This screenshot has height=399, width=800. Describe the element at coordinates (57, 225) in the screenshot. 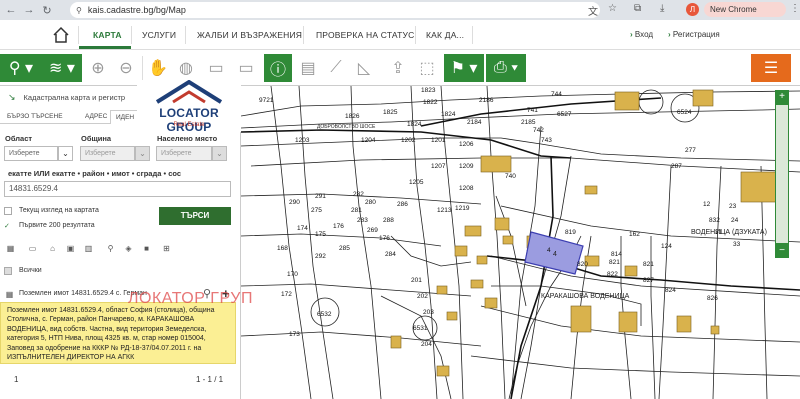

I see `first-200-label: Първите 200 резултата` at that location.